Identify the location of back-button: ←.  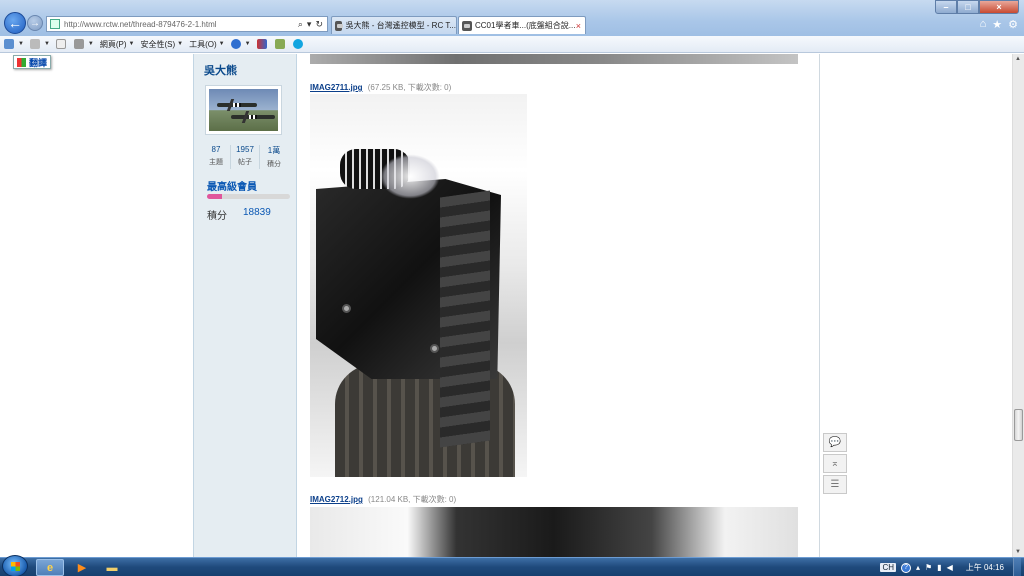
(15, 23).